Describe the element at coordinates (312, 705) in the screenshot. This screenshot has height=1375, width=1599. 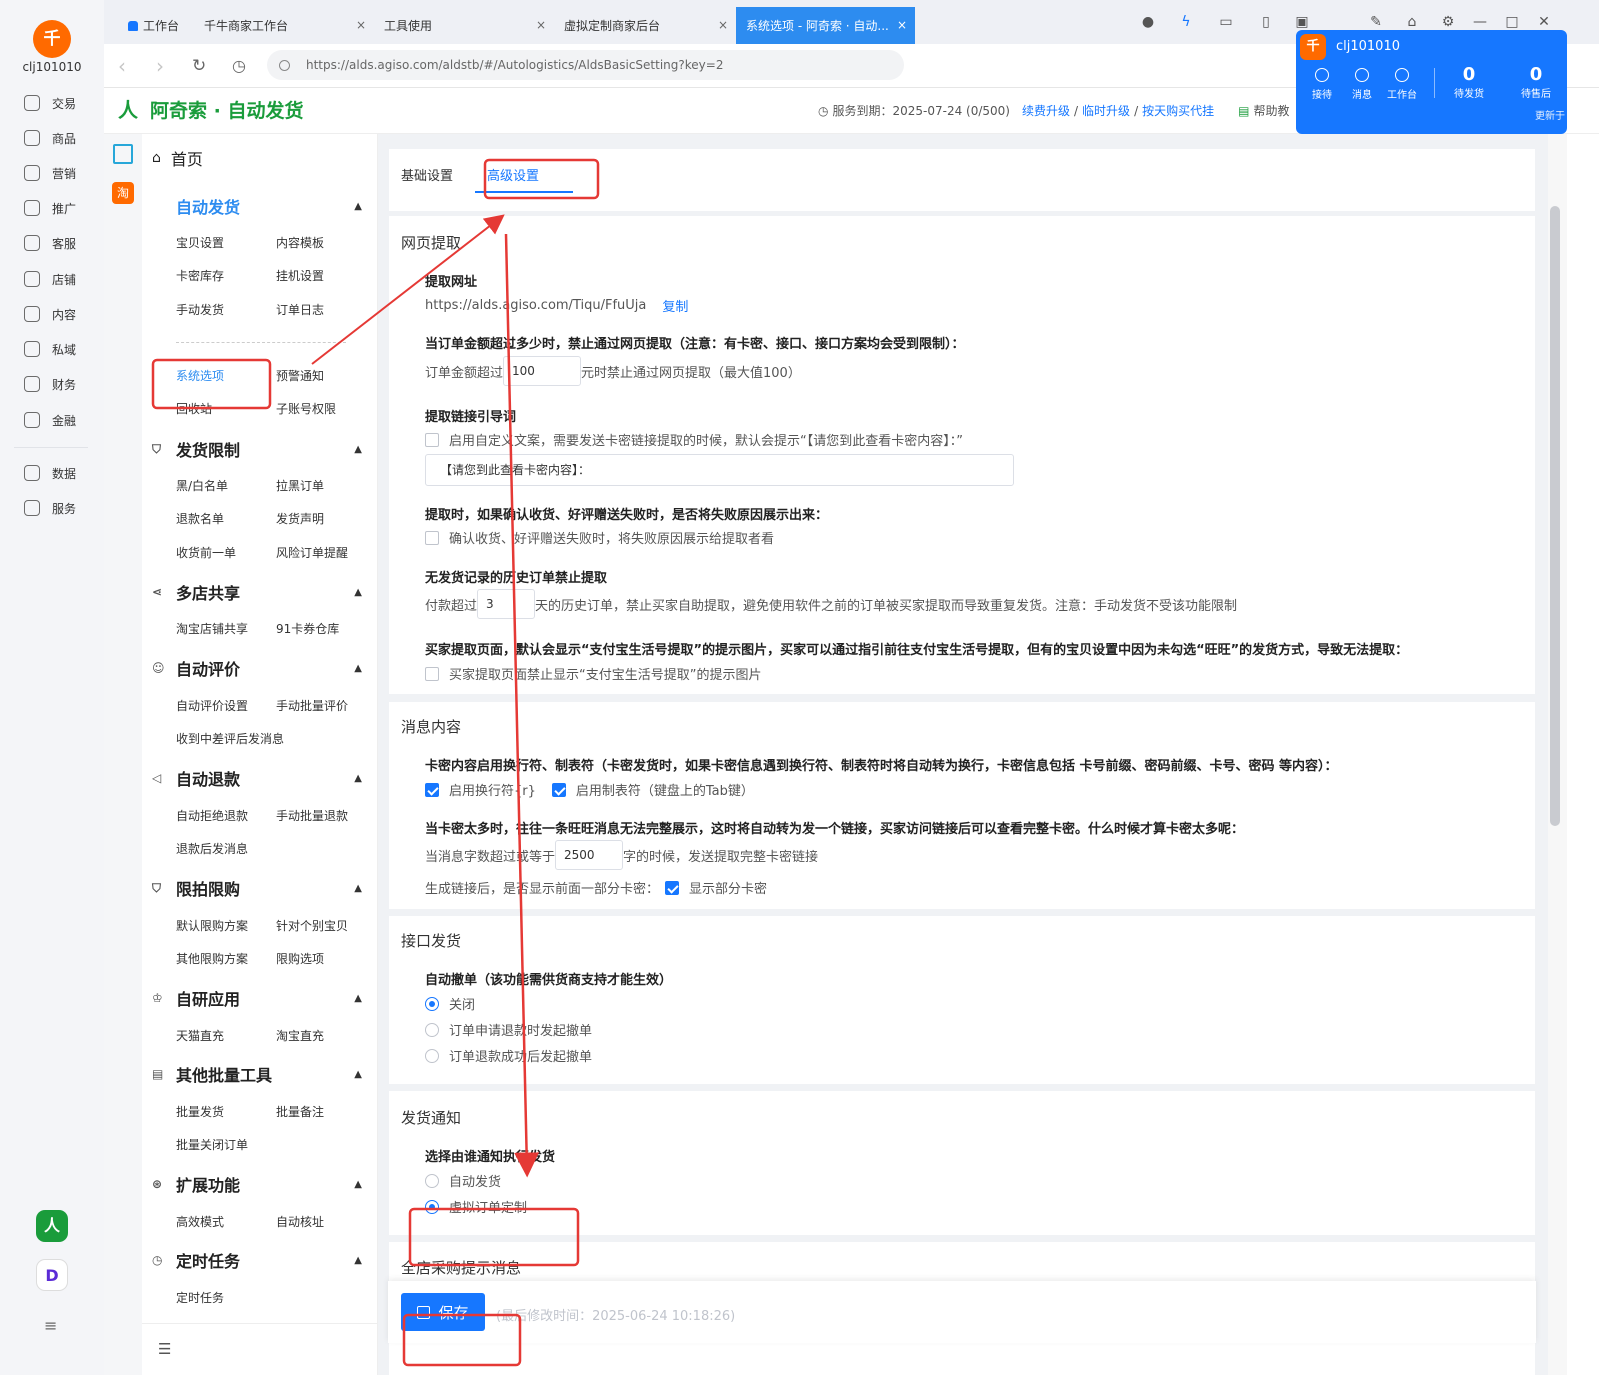
I see `sidebar-item-batch-review: 手动批量评价` at that location.